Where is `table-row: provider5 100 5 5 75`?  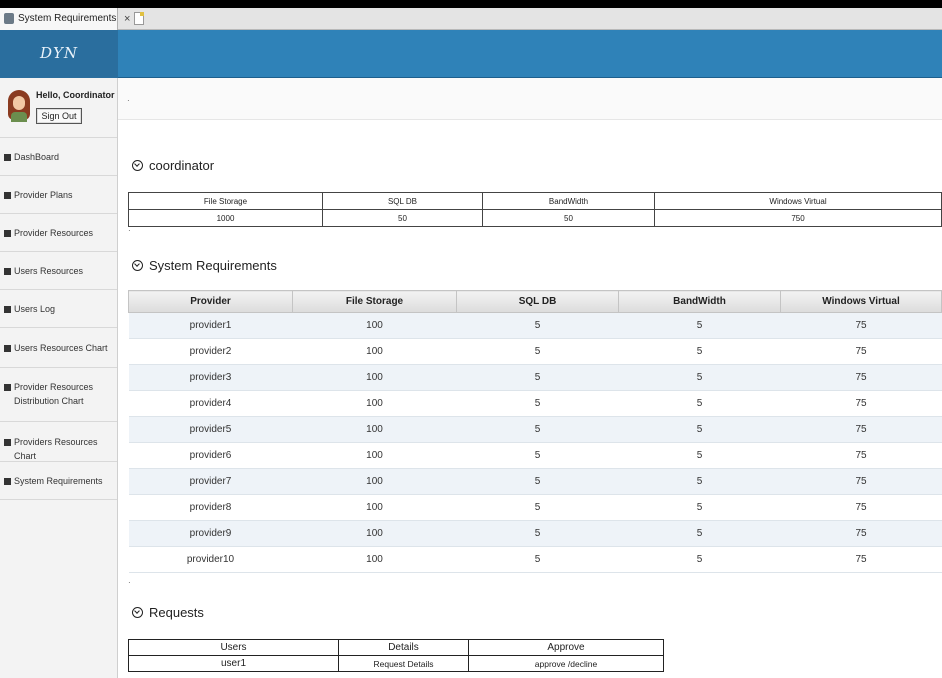 table-row: provider5 100 5 5 75 is located at coordinates (535, 429).